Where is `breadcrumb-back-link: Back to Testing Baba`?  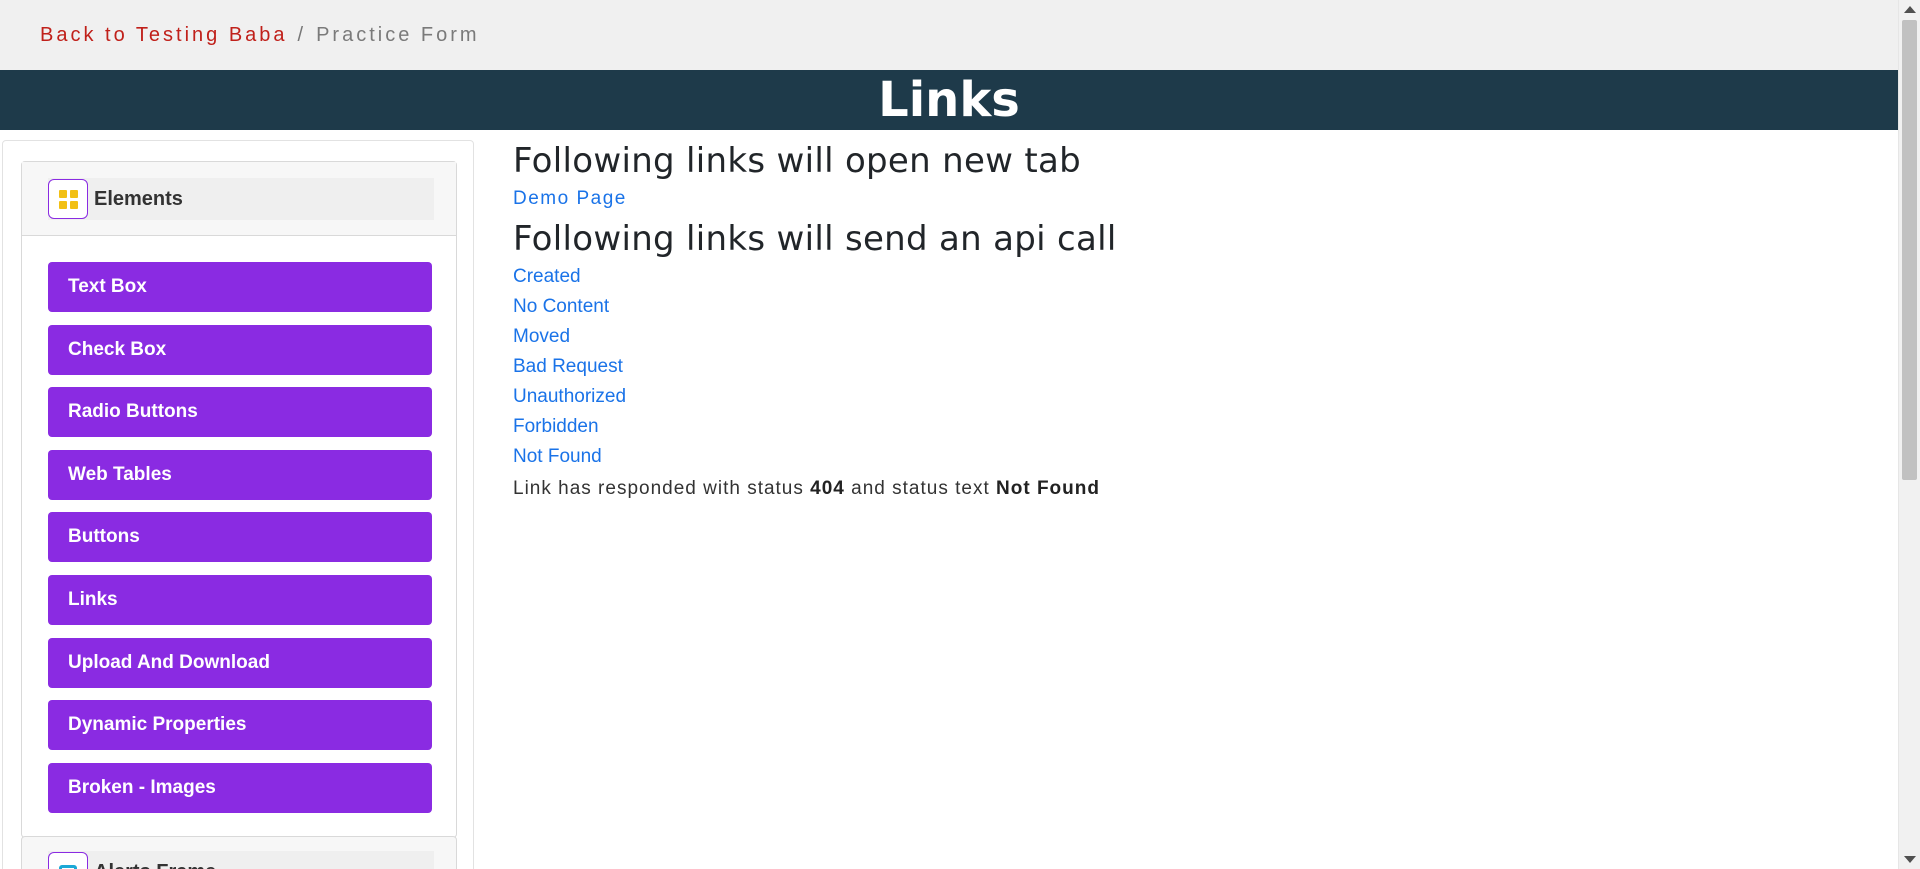
breadcrumb-back-link: Back to Testing Baba is located at coordinates (164, 35).